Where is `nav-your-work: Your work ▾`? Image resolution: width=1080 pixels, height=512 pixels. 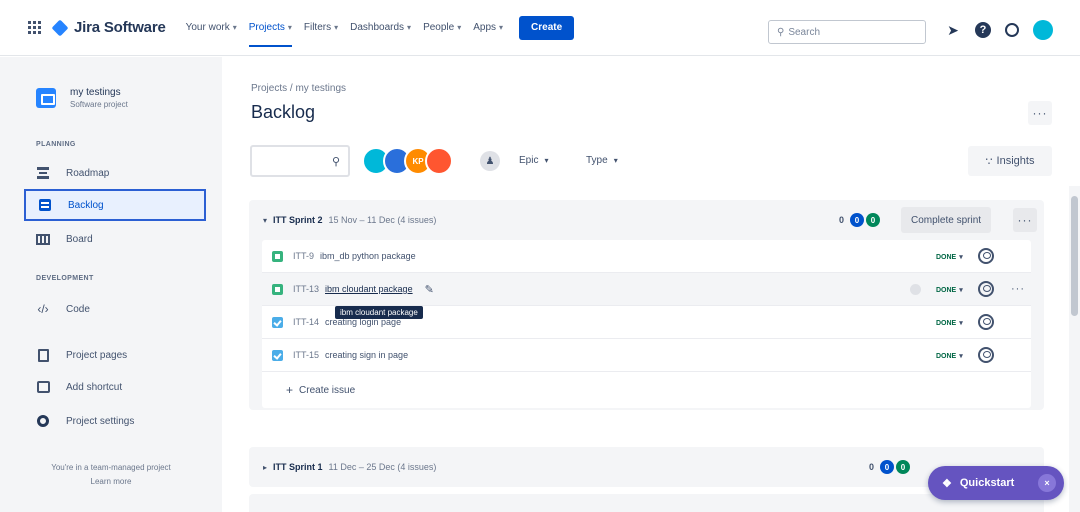
nav-your-work: Your work ▾ is located at coordinates (211, 28).